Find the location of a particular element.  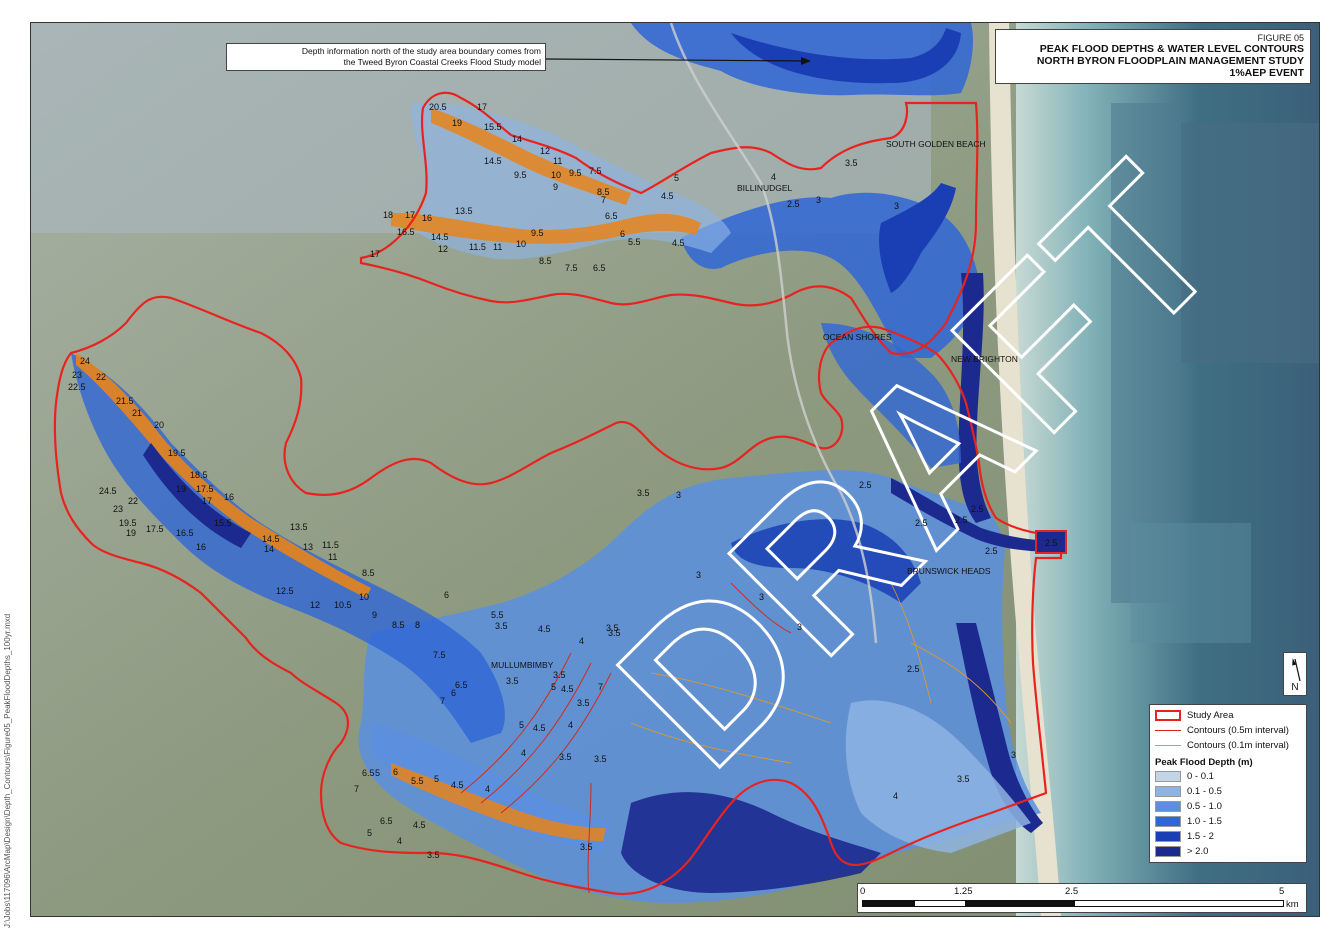

contour-label: 12 is located at coordinates (443, 249).